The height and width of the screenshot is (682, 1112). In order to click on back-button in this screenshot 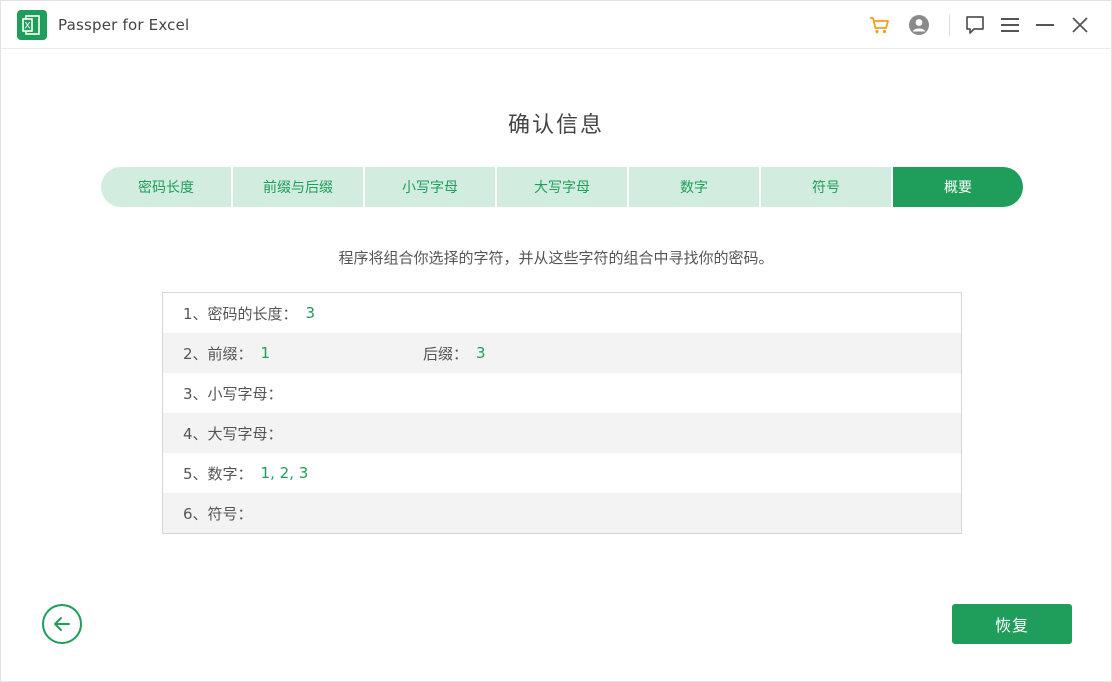, I will do `click(62, 624)`.